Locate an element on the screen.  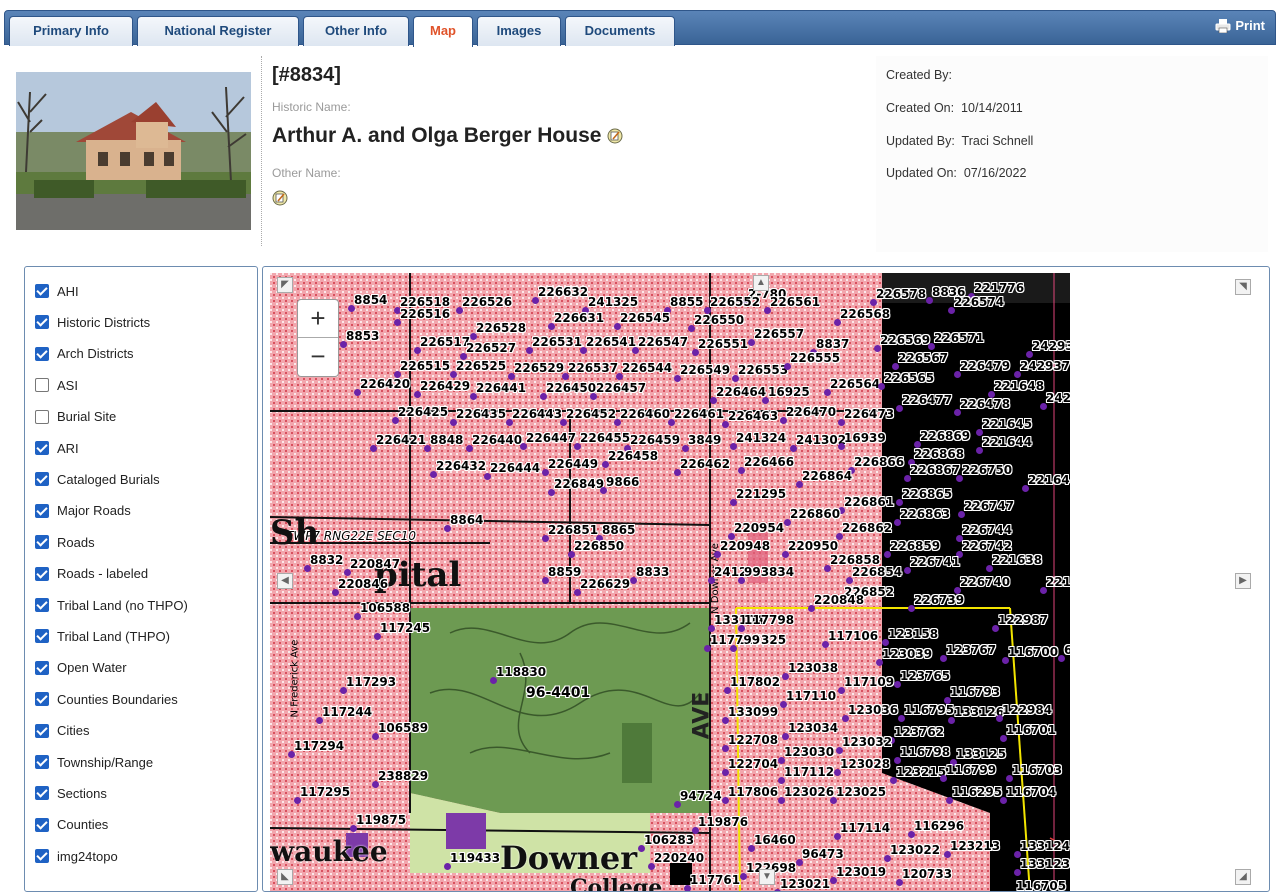
site-point-label: 226553 is located at coordinates (763, 370).